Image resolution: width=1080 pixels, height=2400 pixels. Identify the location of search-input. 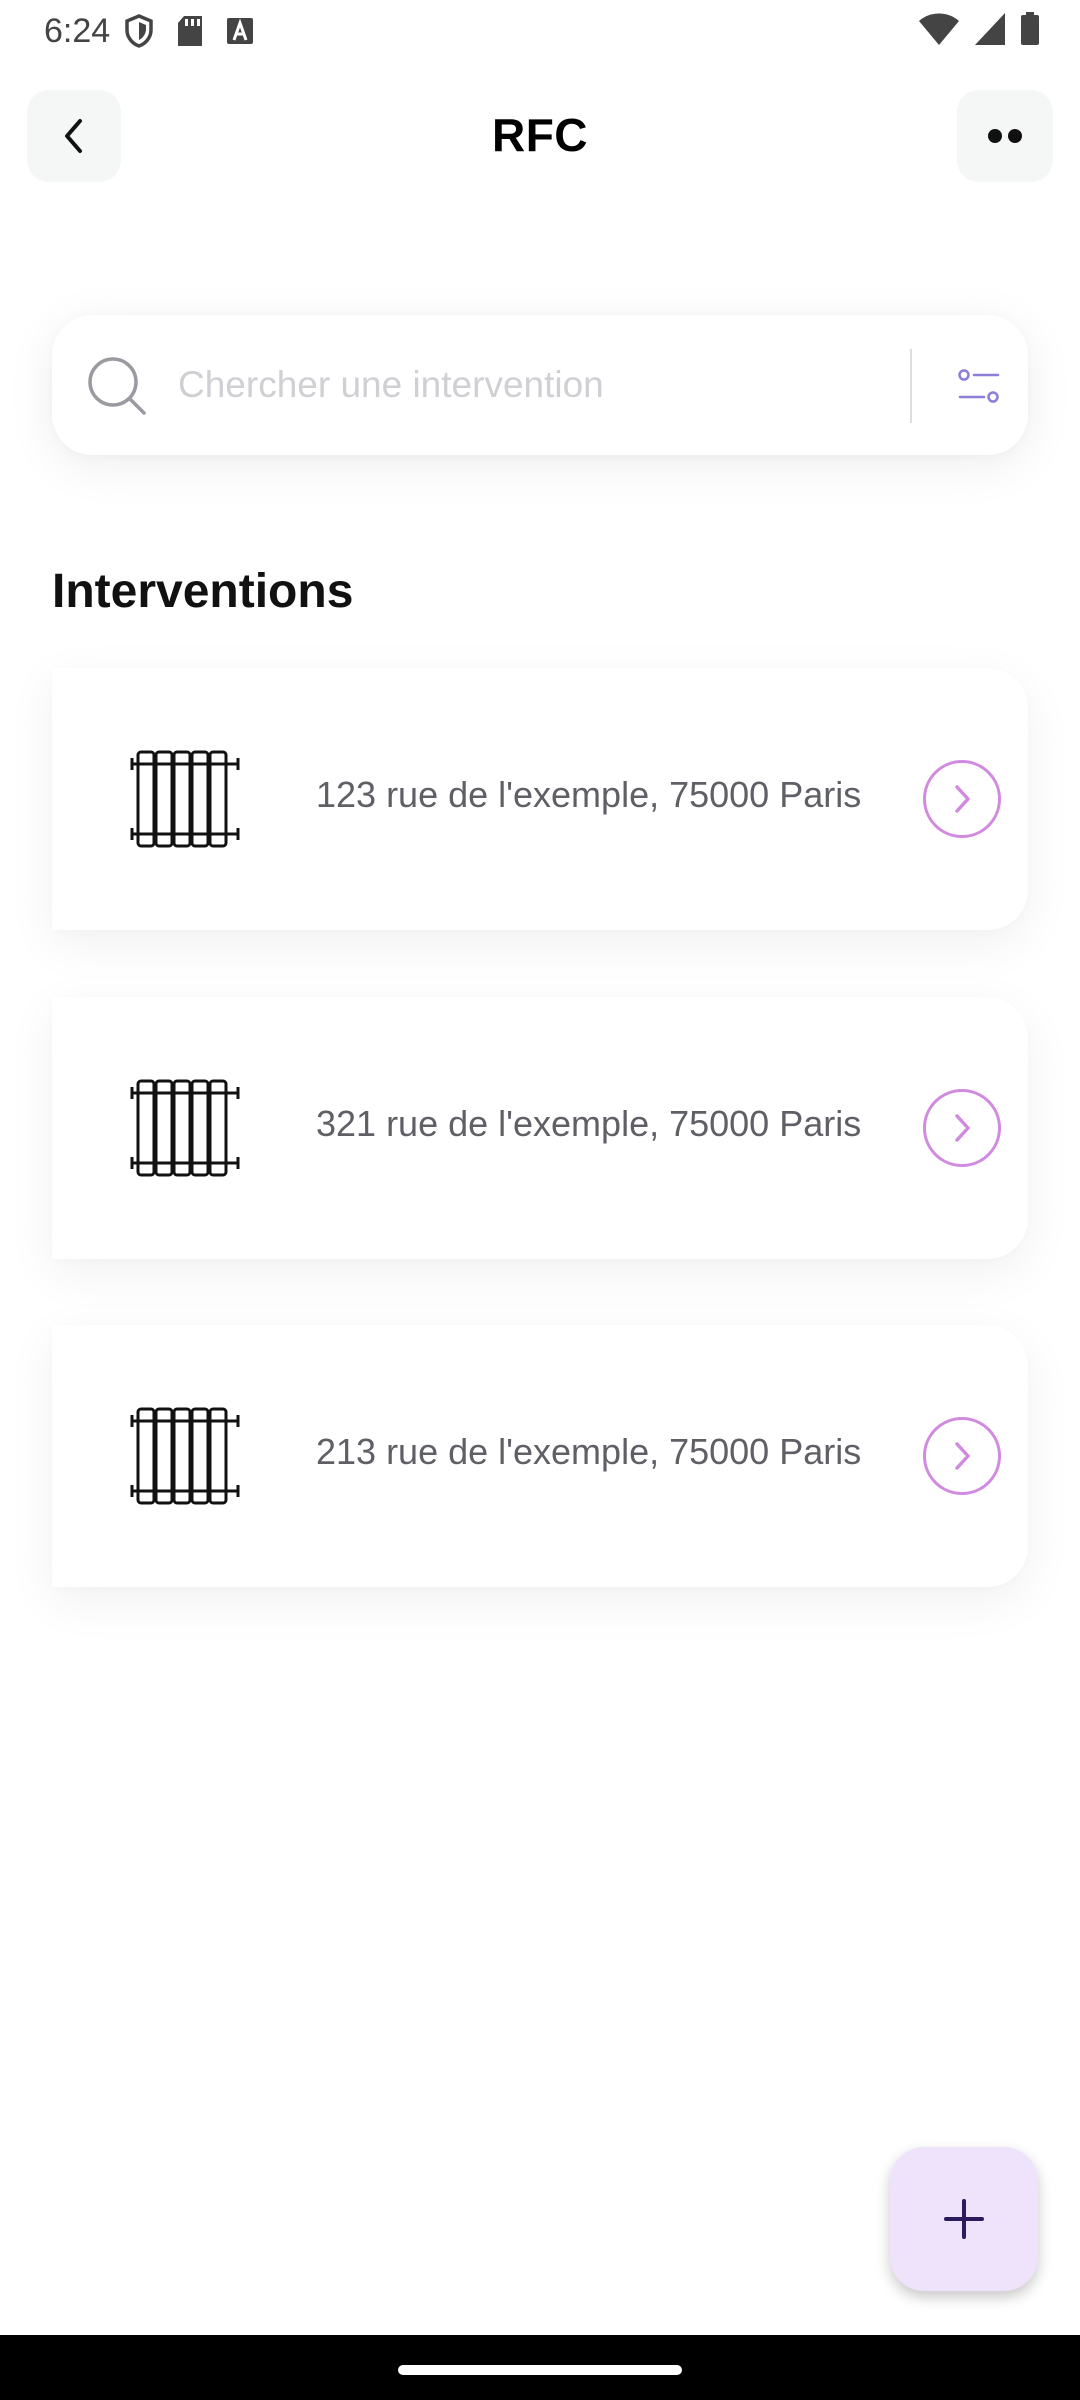
(558, 385).